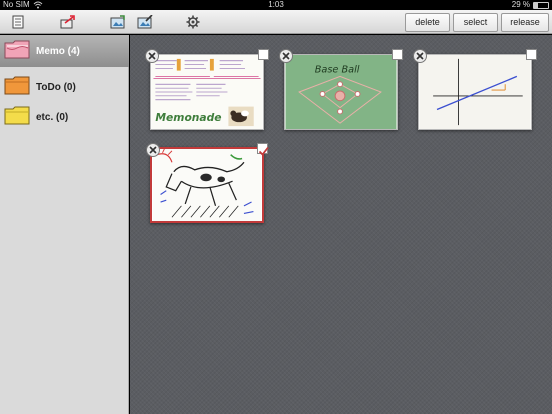 This screenshot has height=414, width=552. What do you see at coordinates (68, 22) in the screenshot?
I see `share-icon` at bounding box center [68, 22].